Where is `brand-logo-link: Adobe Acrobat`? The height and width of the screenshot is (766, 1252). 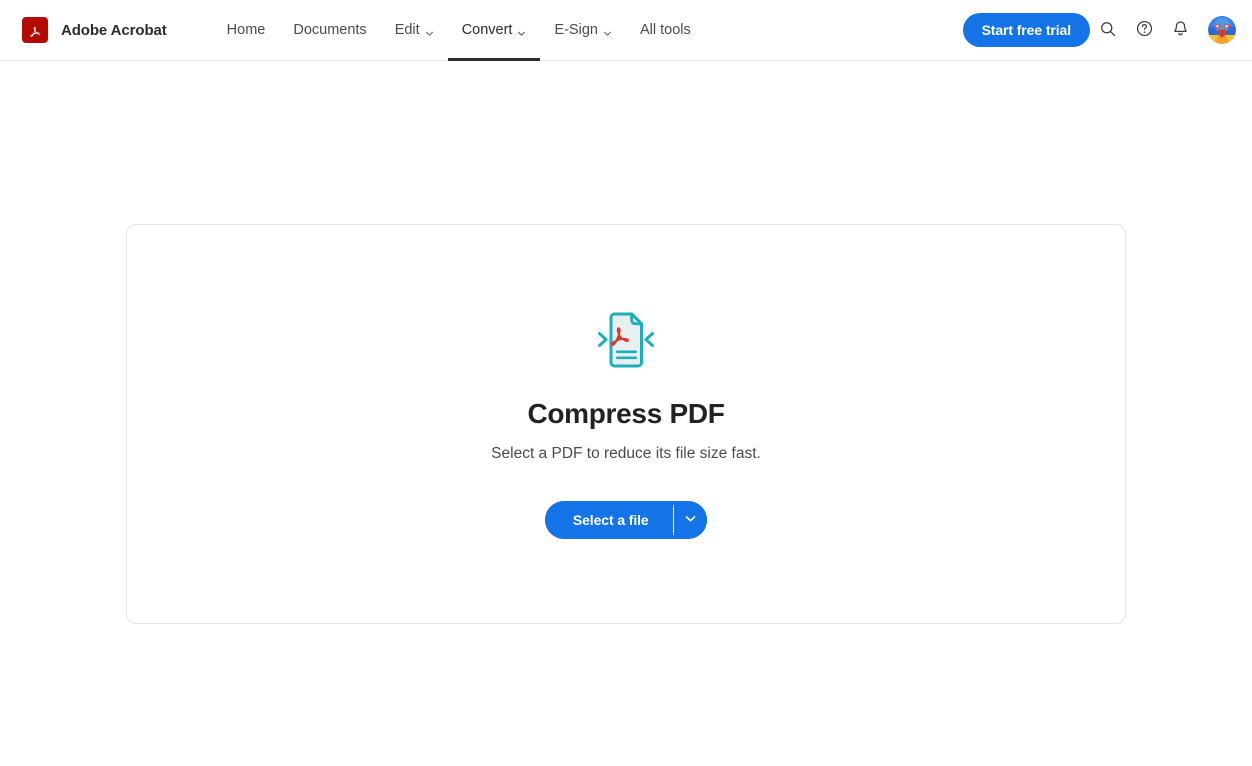 brand-logo-link: Adobe Acrobat is located at coordinates (94, 30).